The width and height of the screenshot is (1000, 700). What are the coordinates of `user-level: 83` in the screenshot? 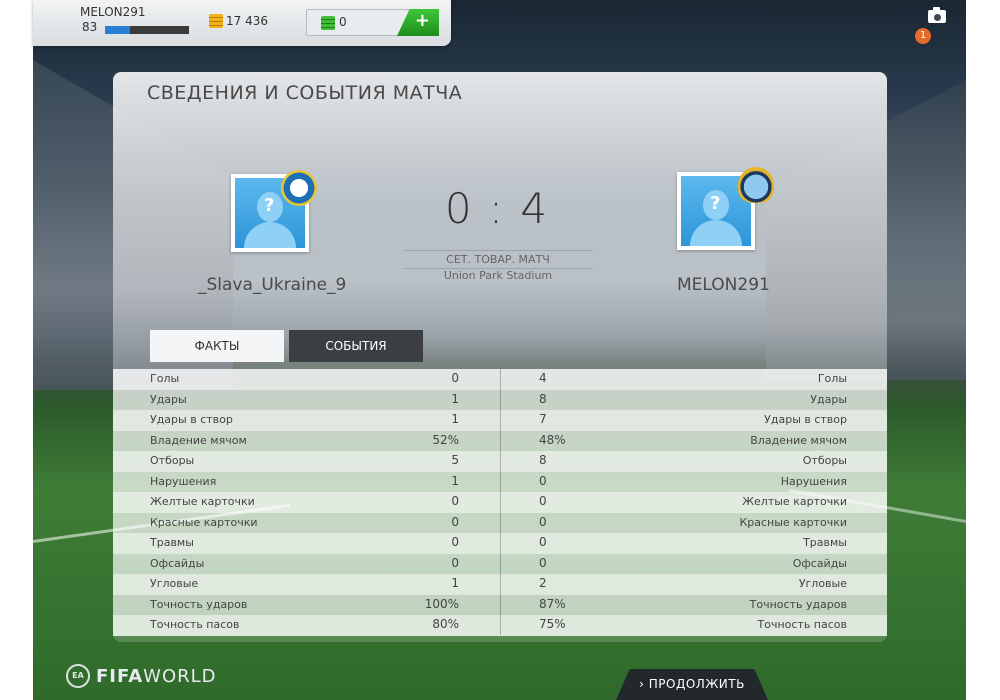 It's located at (90, 27).